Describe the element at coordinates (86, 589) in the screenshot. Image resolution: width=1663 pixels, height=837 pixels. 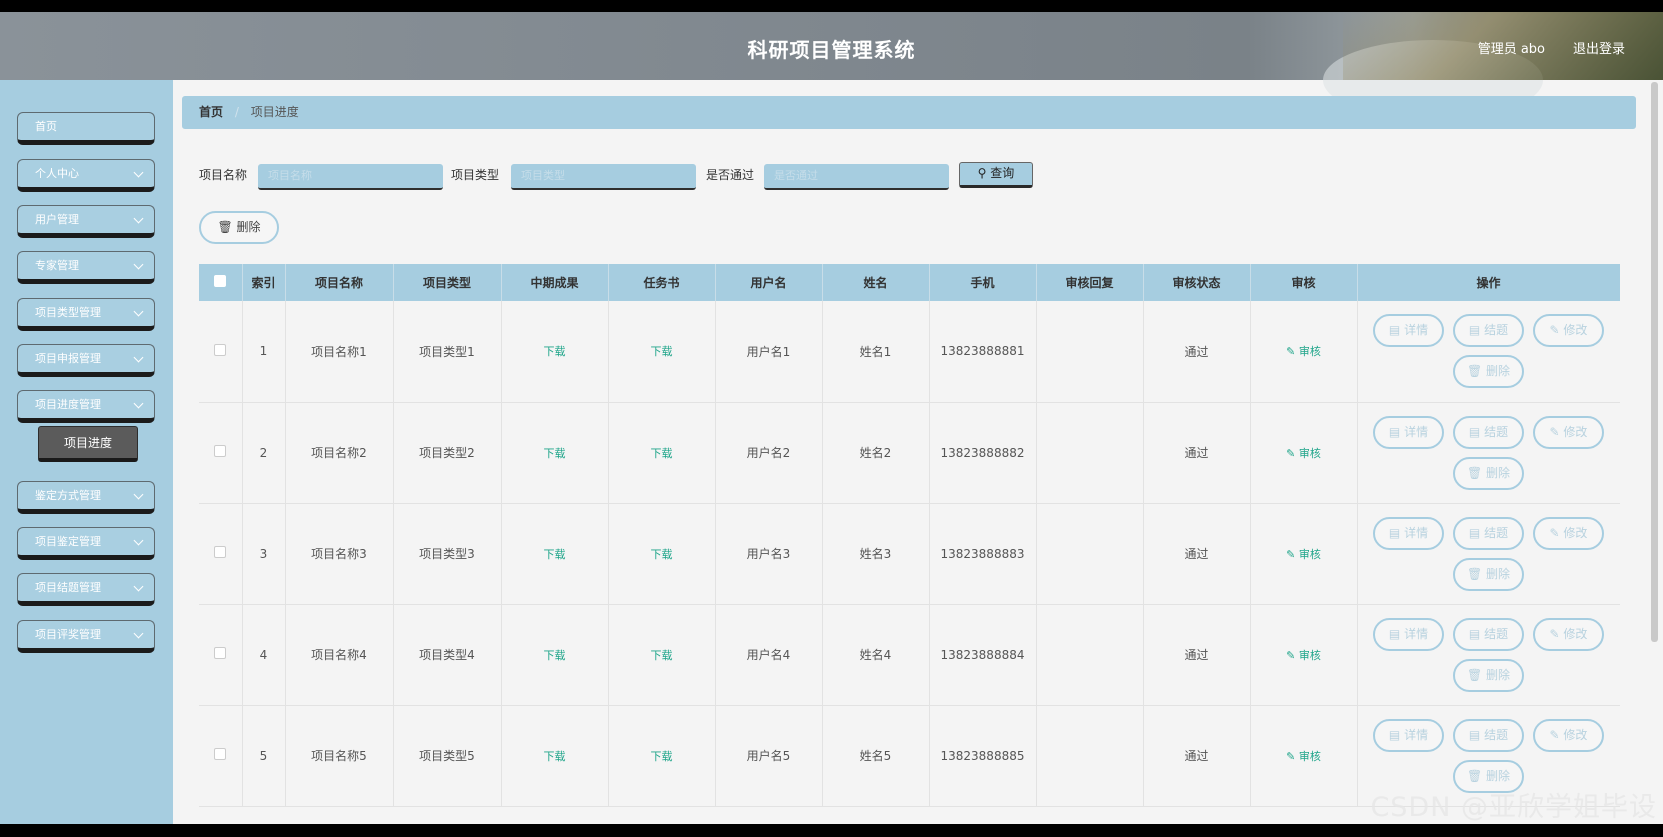
I see `sidebar-item-9: 项目结题管理` at that location.